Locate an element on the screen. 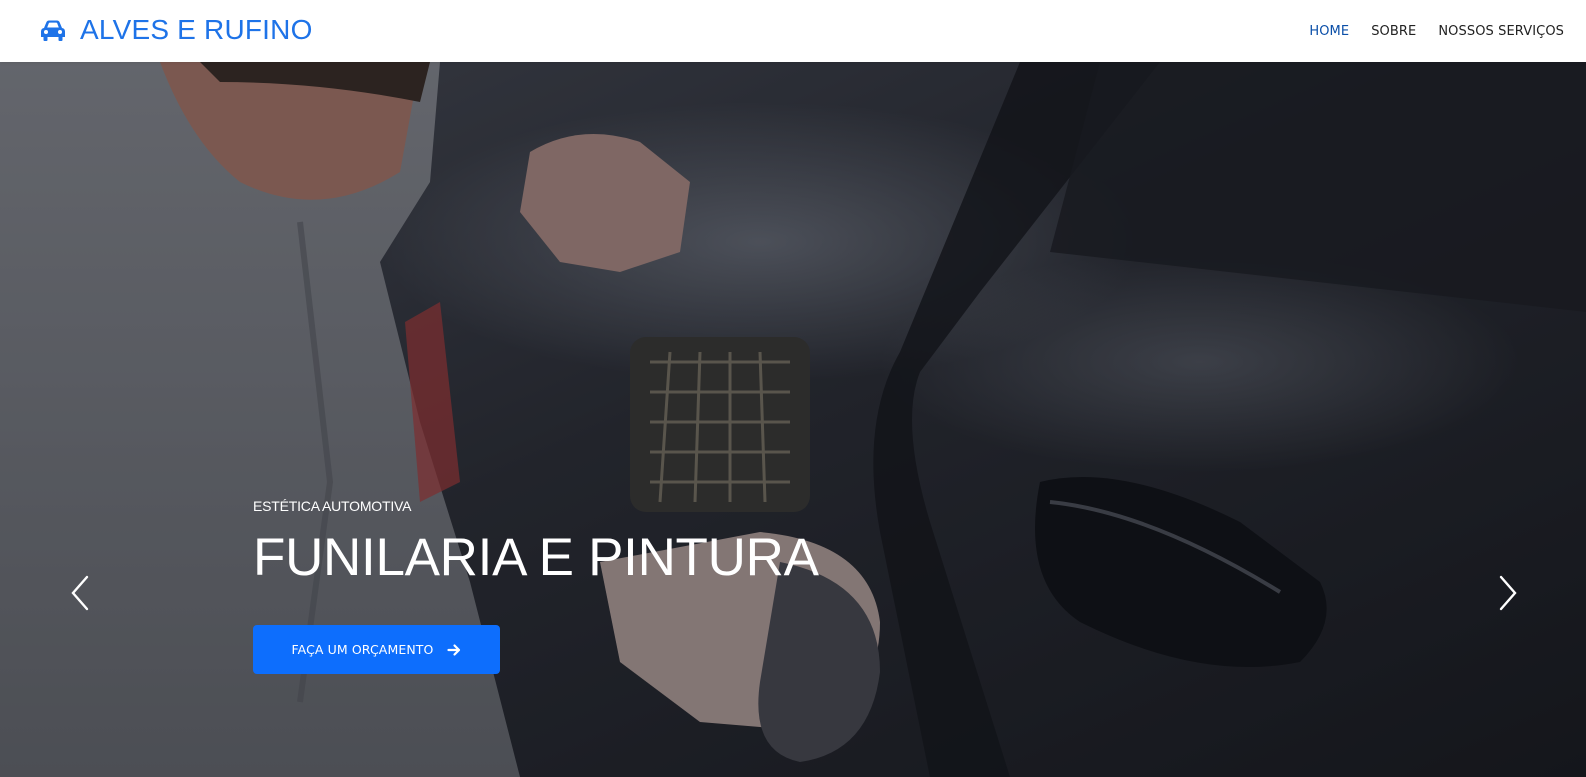 This screenshot has height=777, width=1586. brand-name: ALVES E RUFINO is located at coordinates (196, 29).